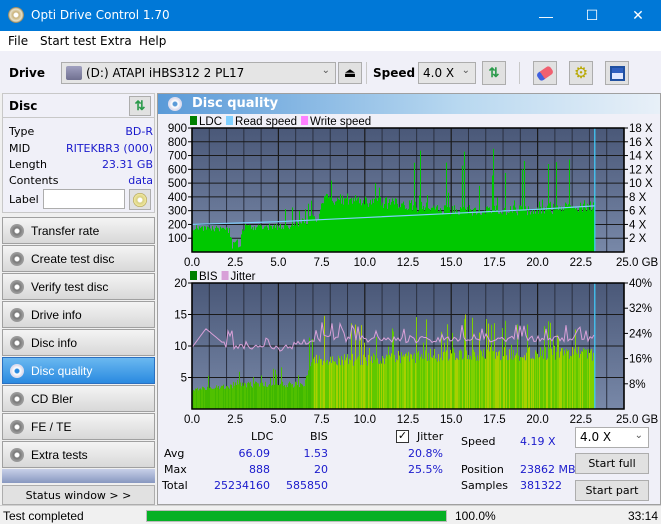 This screenshot has width=661, height=524. Describe the element at coordinates (78, 426) in the screenshot. I see `nav-fe-te: FE / TE` at that location.